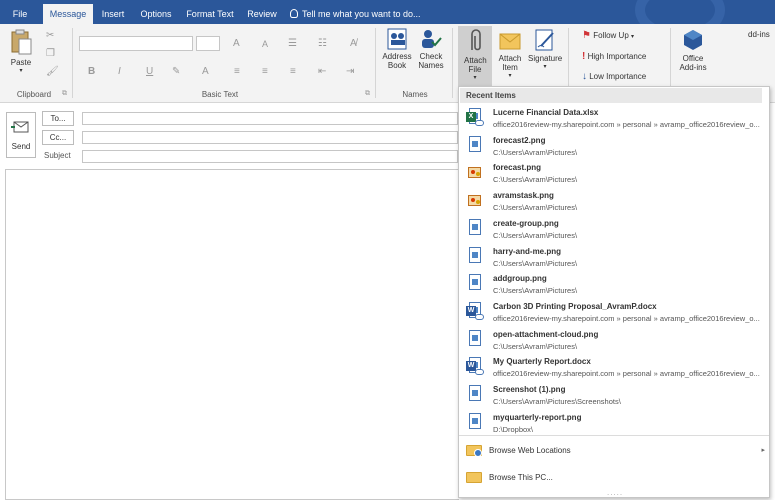  What do you see at coordinates (20, 14) in the screenshot?
I see `tab-file: File` at bounding box center [20, 14].